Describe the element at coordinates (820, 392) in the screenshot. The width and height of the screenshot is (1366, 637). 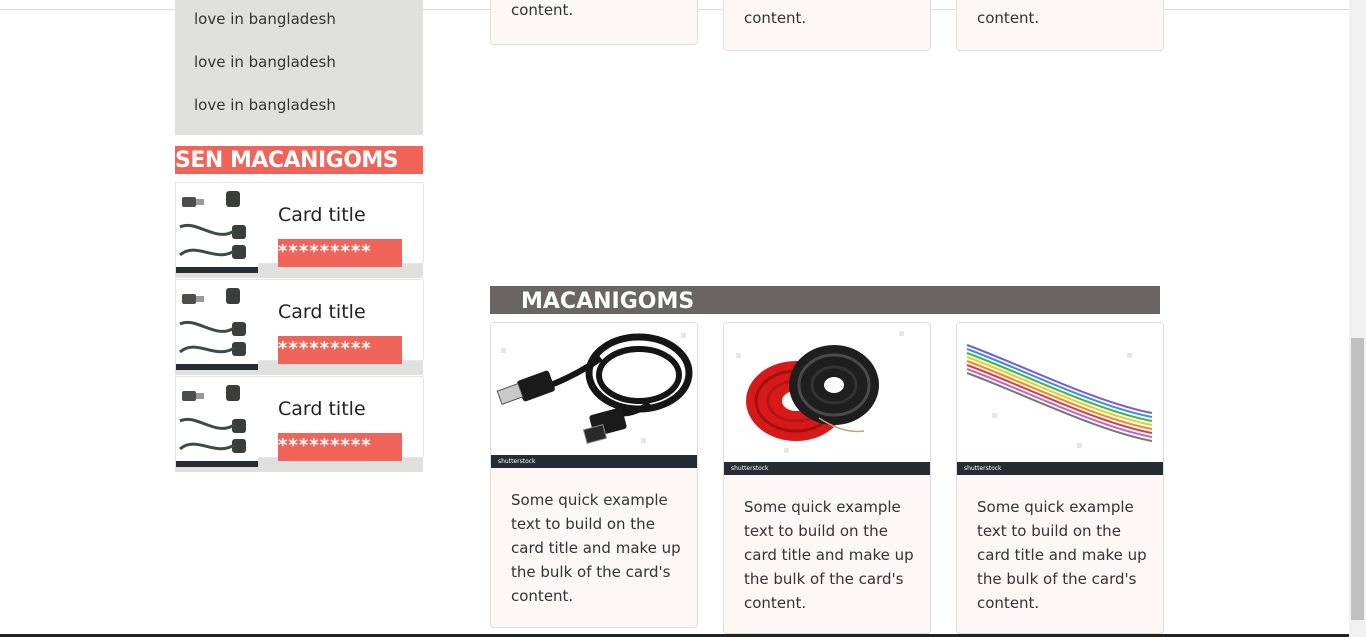
I see `wire-coil-icon` at that location.